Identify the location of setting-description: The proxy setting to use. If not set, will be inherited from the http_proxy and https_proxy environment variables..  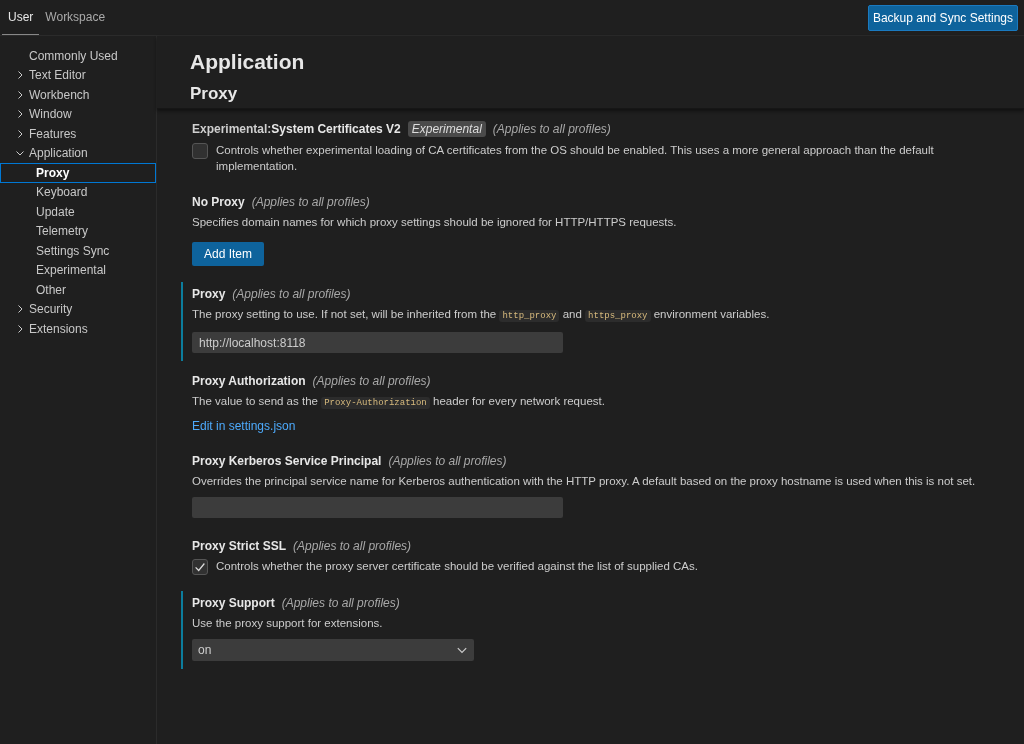
(481, 315).